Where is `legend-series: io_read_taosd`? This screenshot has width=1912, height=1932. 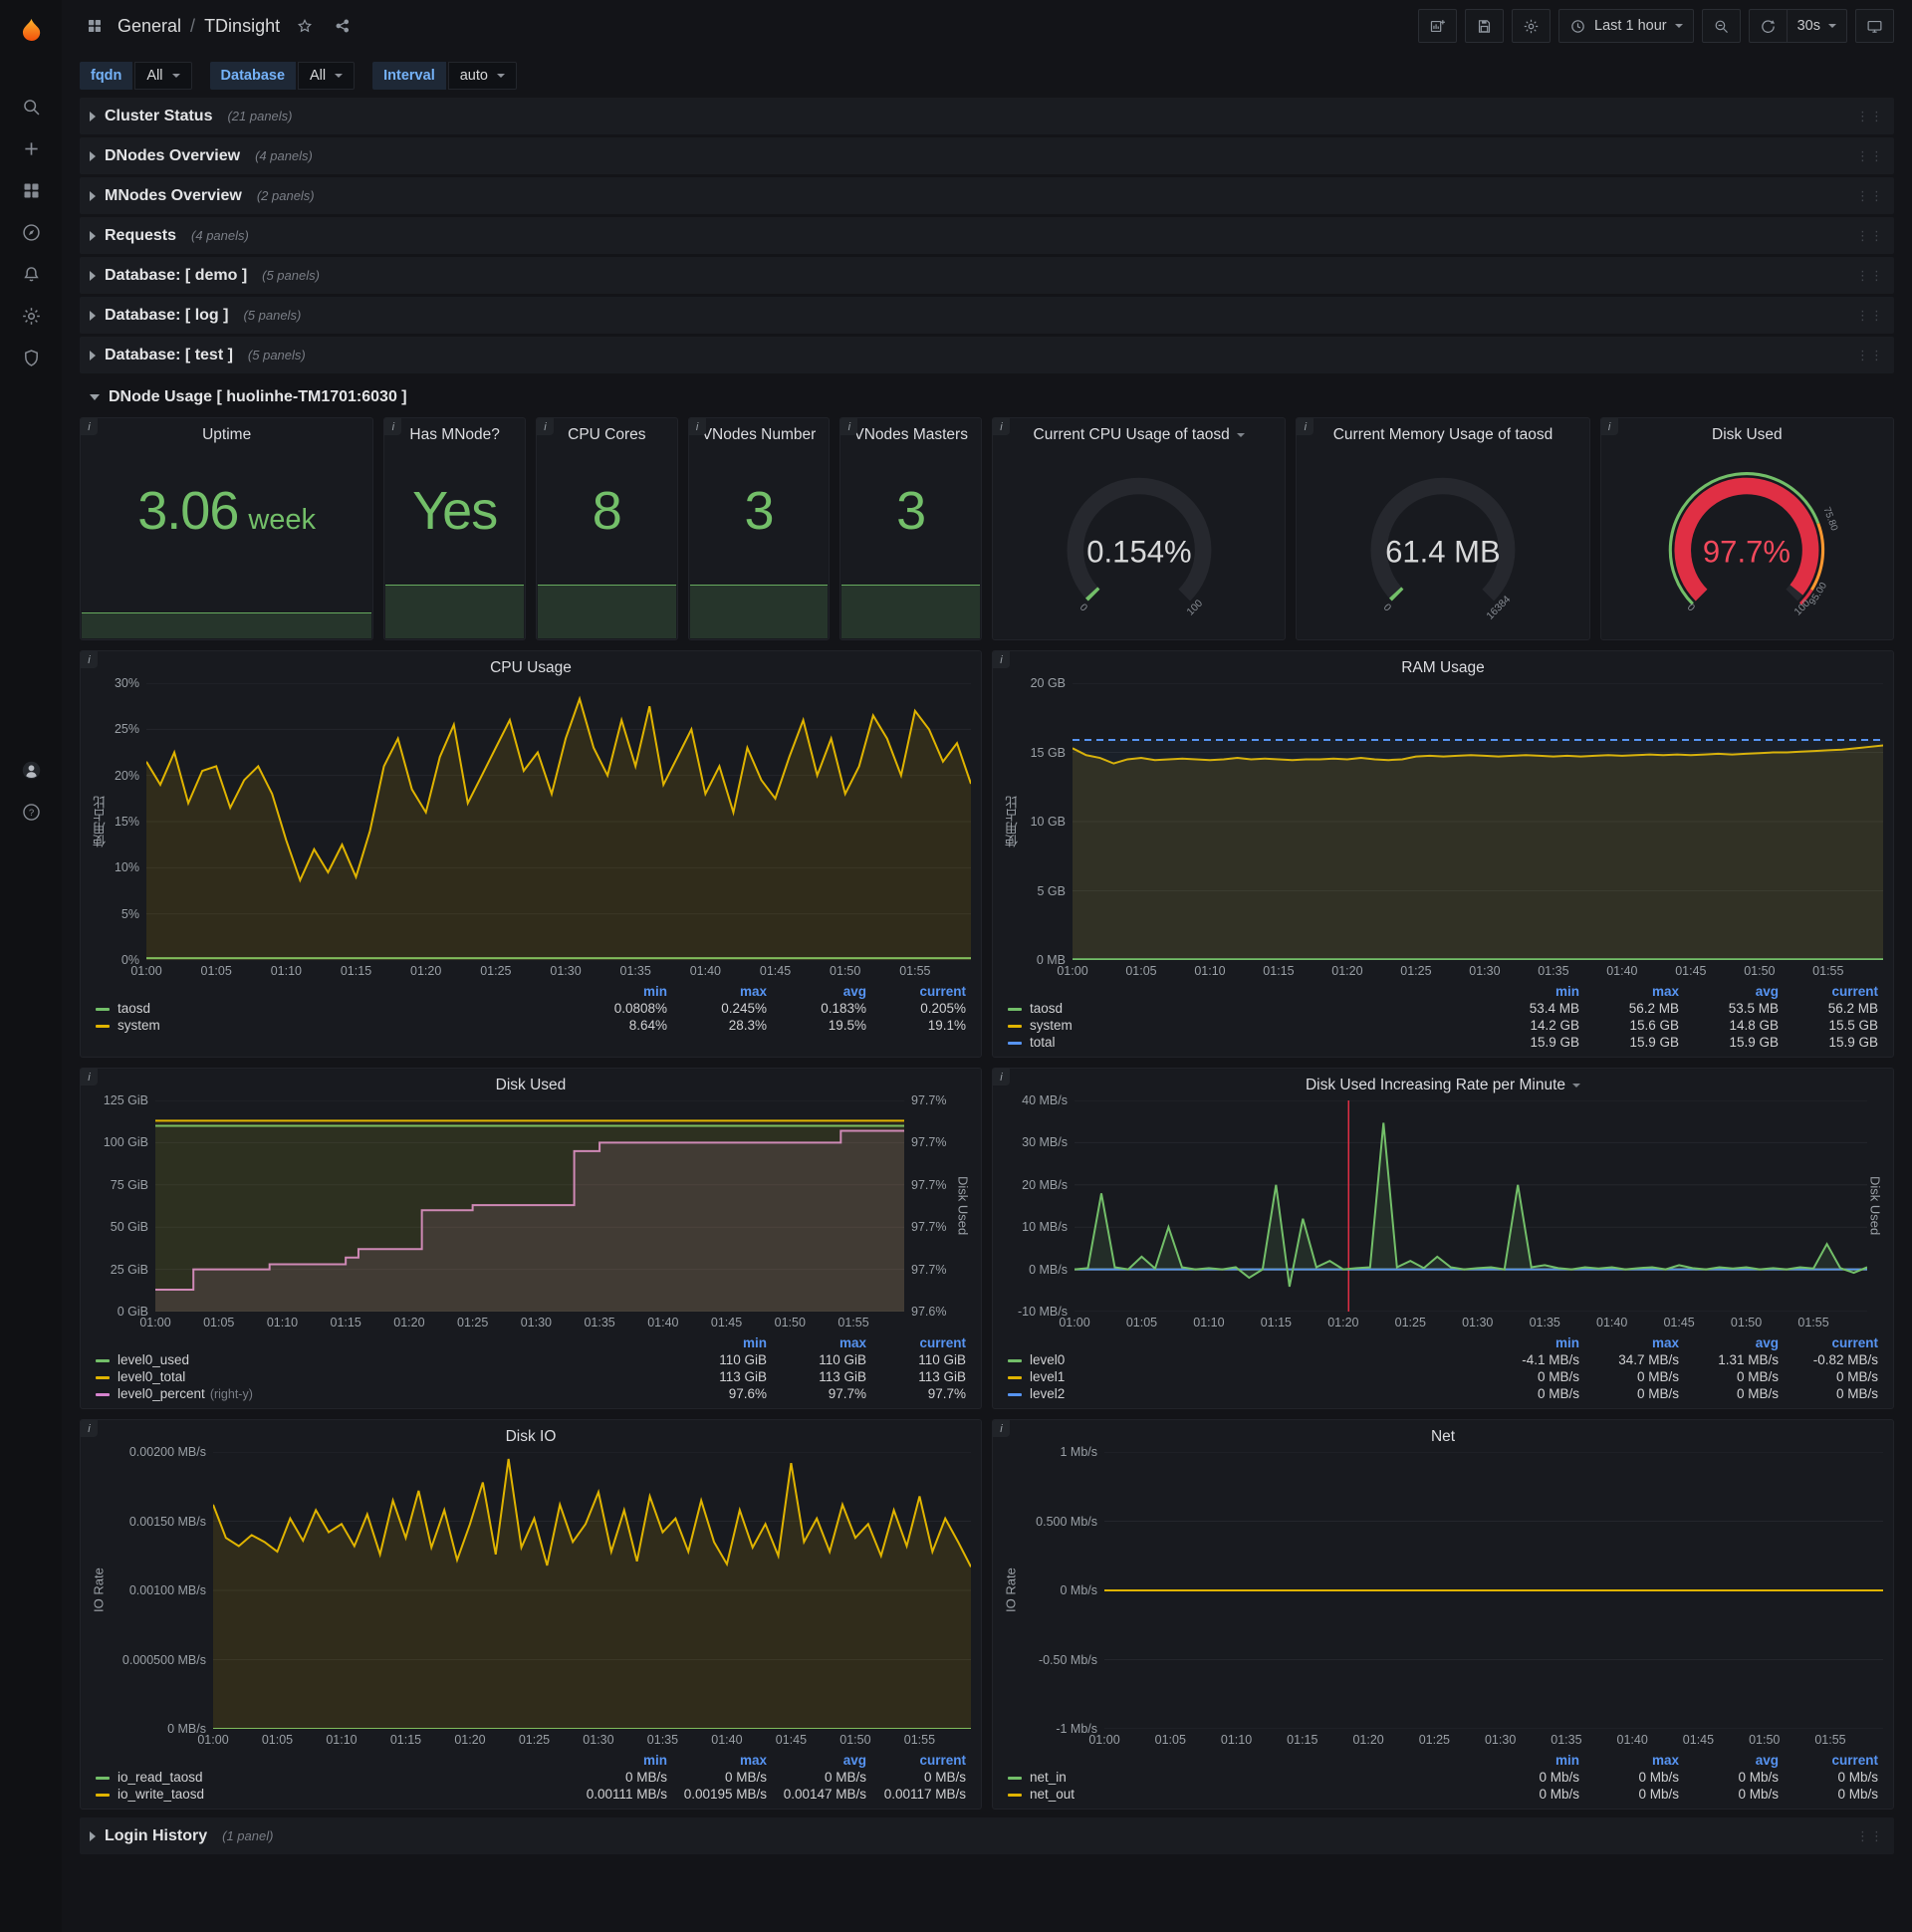 legend-series: io_read_taosd is located at coordinates (332, 1778).